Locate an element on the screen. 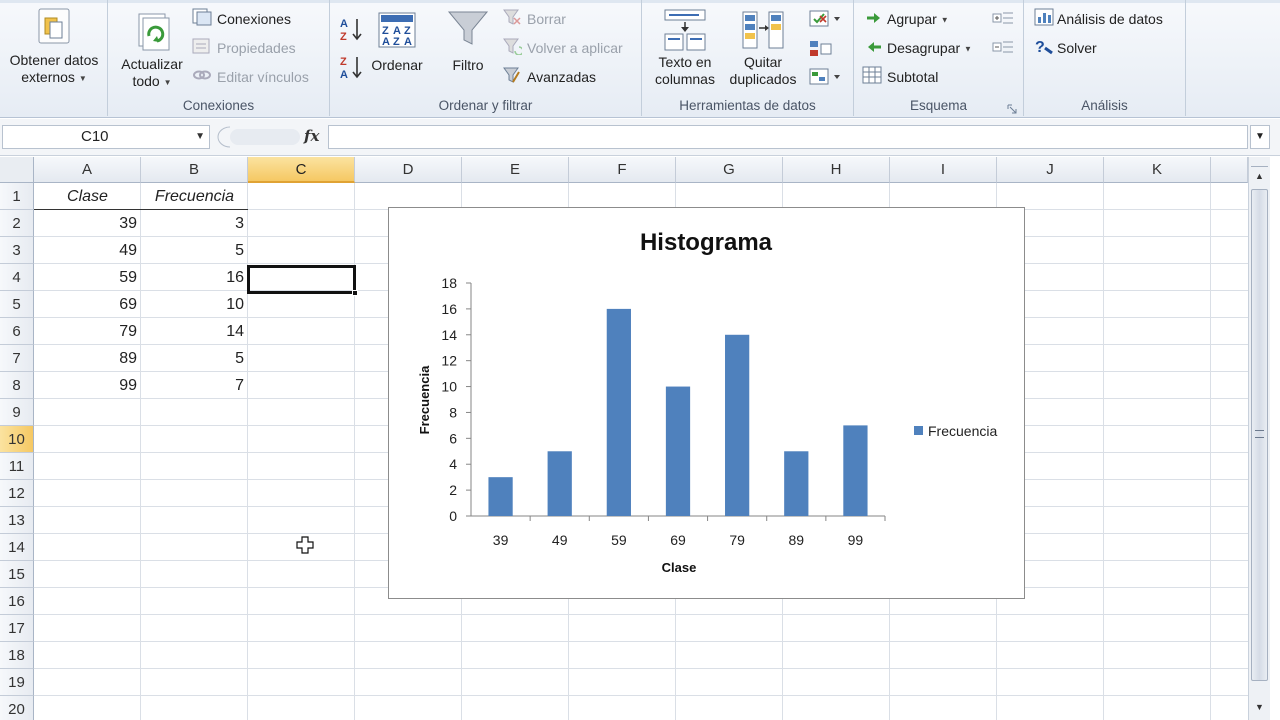  split-box is located at coordinates (1259, 162).